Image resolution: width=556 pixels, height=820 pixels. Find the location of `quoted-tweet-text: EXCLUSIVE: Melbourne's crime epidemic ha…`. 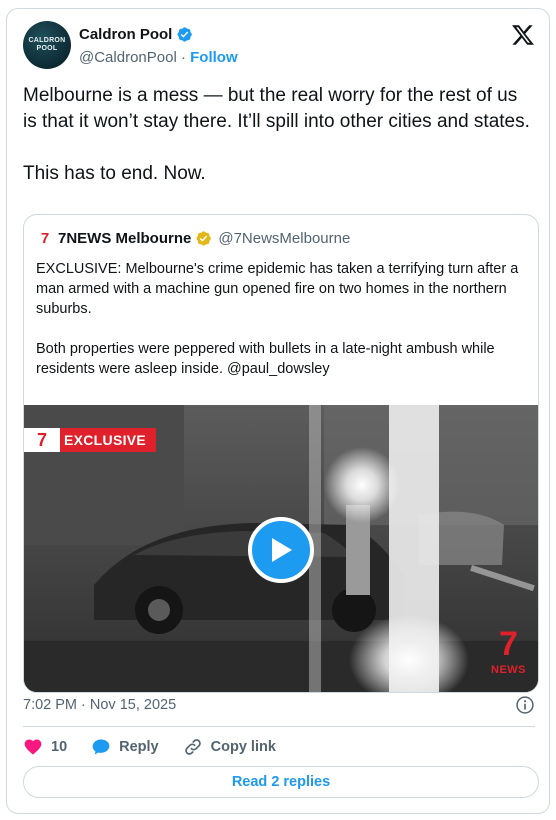

quoted-tweet-text: EXCLUSIVE: Melbourne's crime epidemic ha… is located at coordinates (277, 319).